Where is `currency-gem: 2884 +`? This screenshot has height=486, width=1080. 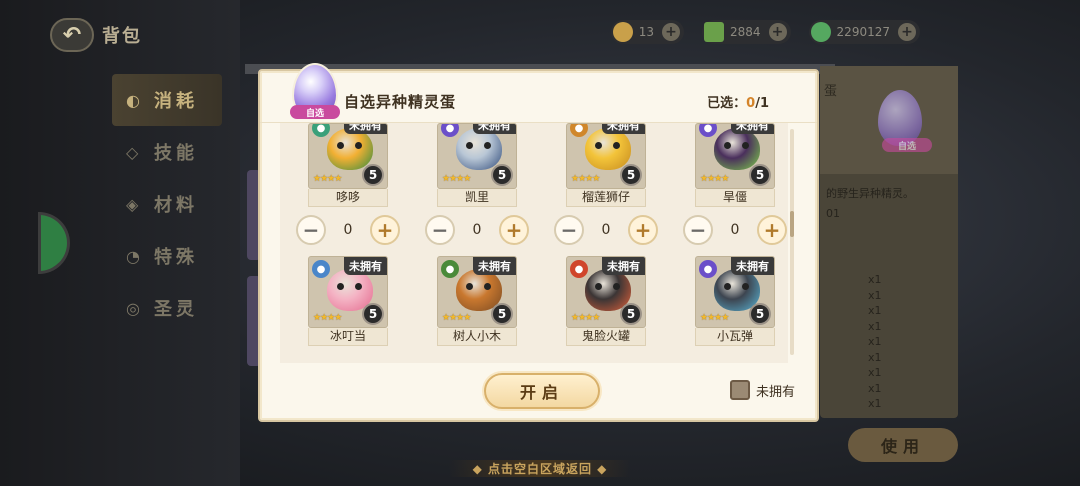
currency-gem: 2884 + is located at coordinates (746, 32).